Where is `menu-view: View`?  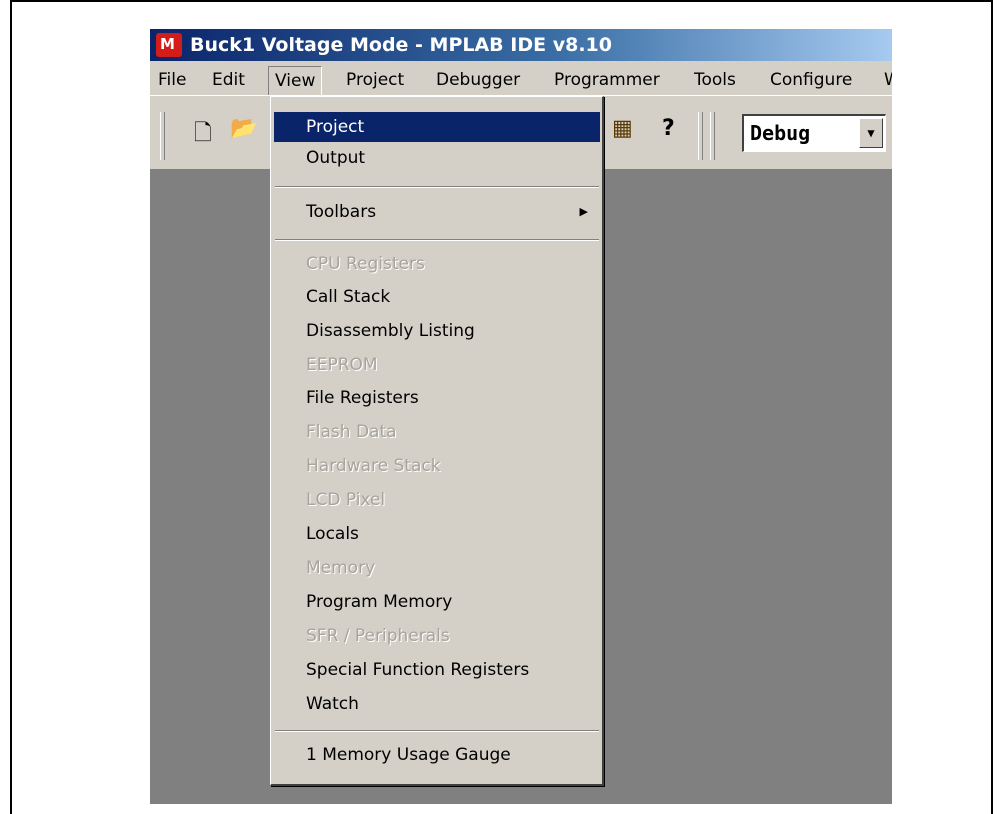
menu-view: View is located at coordinates (295, 81).